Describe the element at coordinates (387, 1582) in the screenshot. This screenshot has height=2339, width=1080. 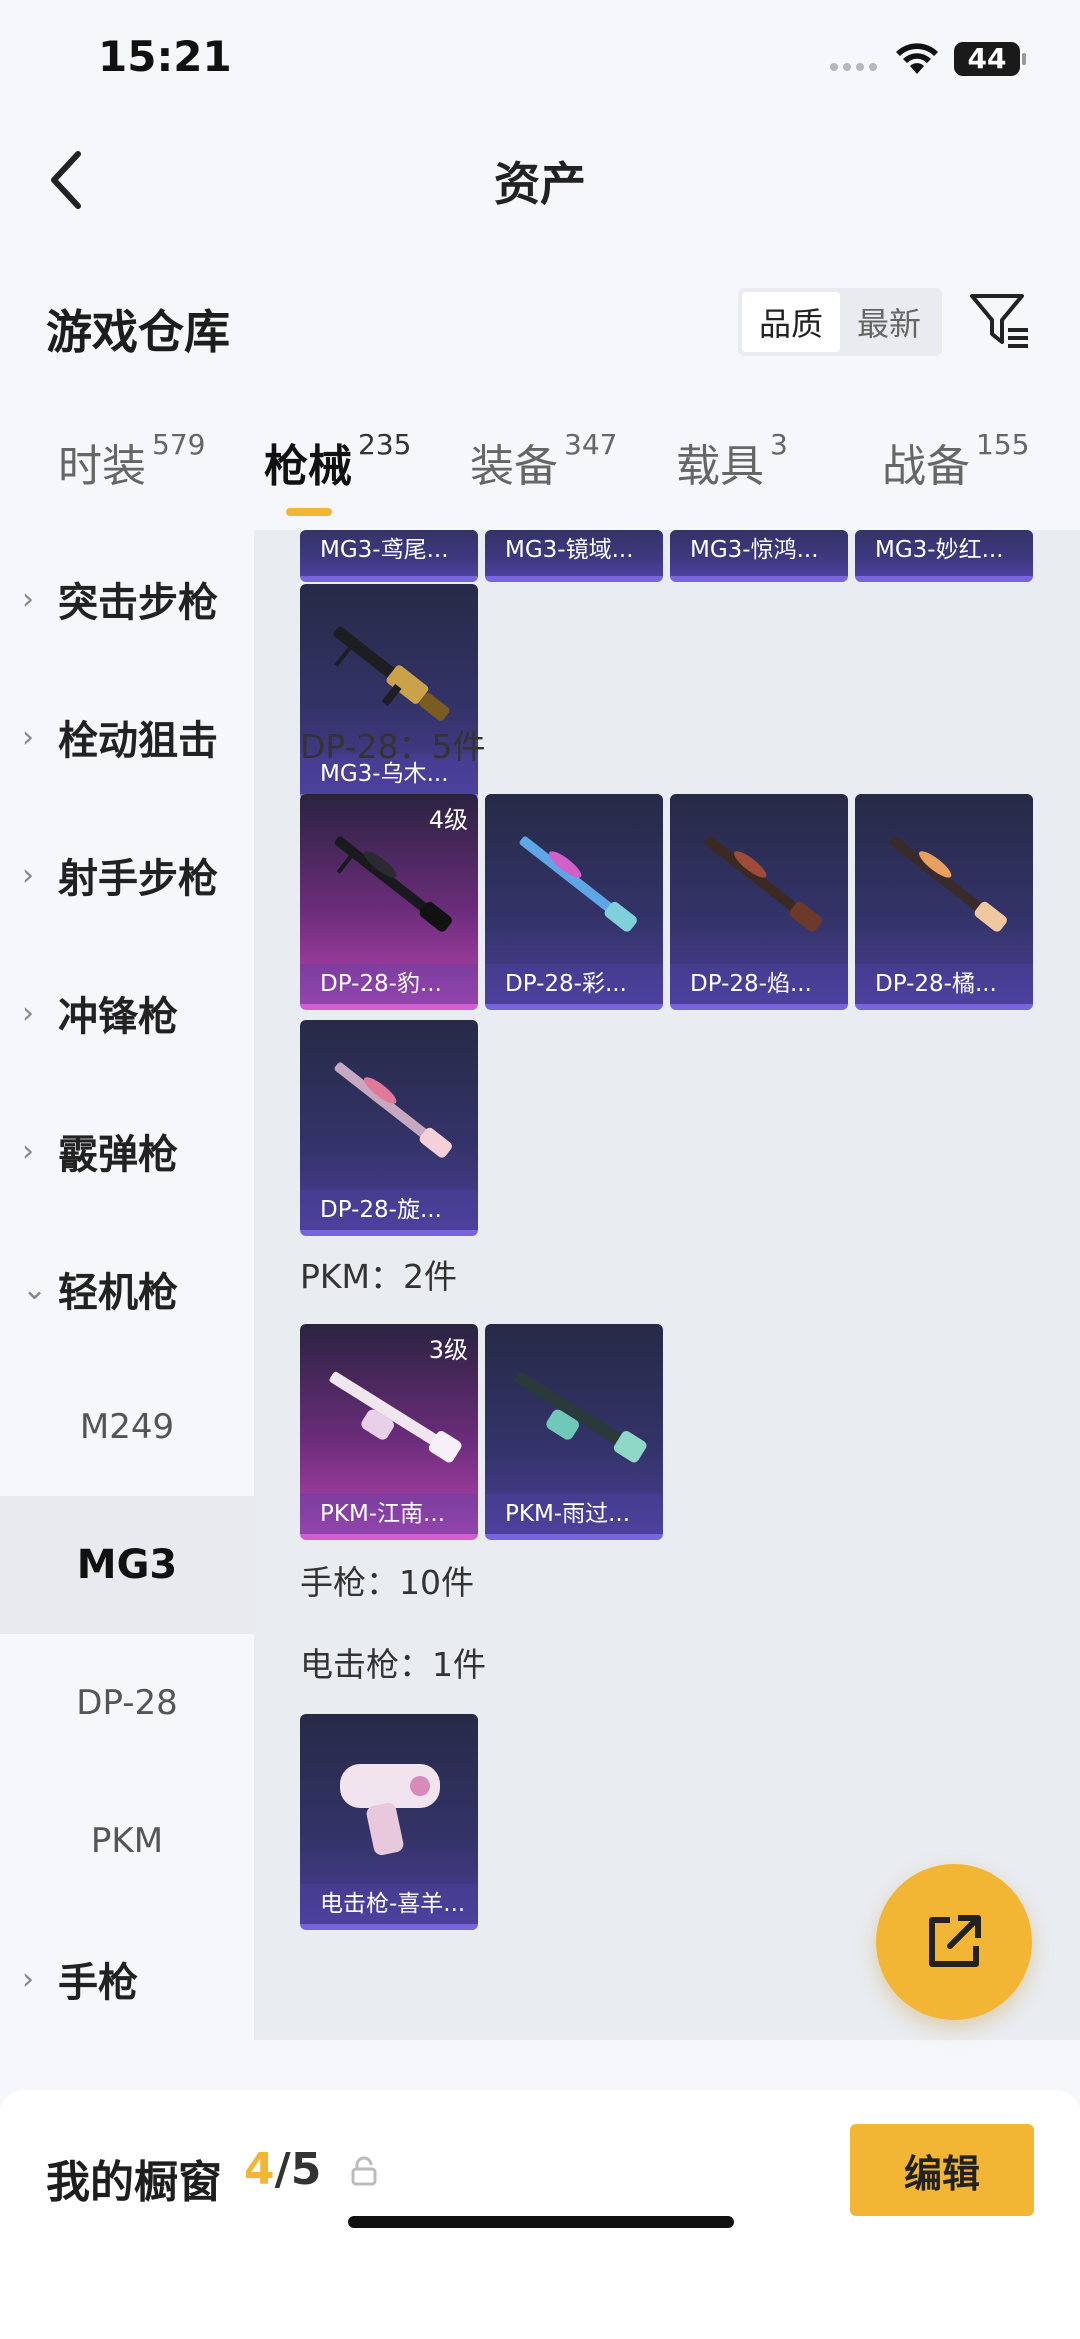
I see `group-title-pistol: 手枪：10件` at that location.